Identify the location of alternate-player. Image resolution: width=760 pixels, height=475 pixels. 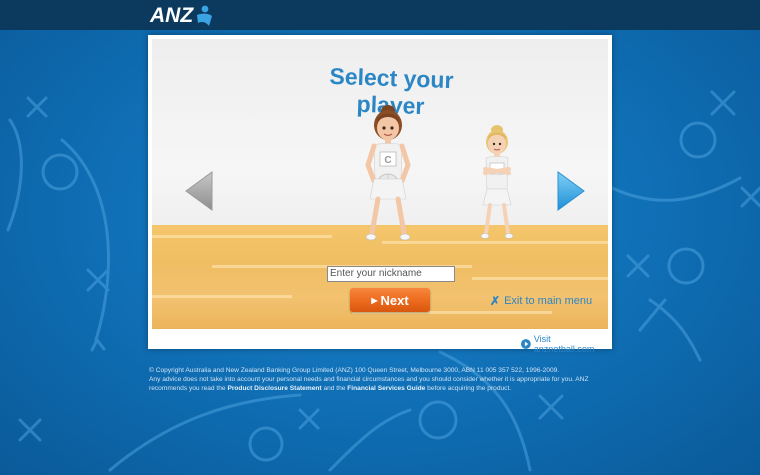
(497, 184).